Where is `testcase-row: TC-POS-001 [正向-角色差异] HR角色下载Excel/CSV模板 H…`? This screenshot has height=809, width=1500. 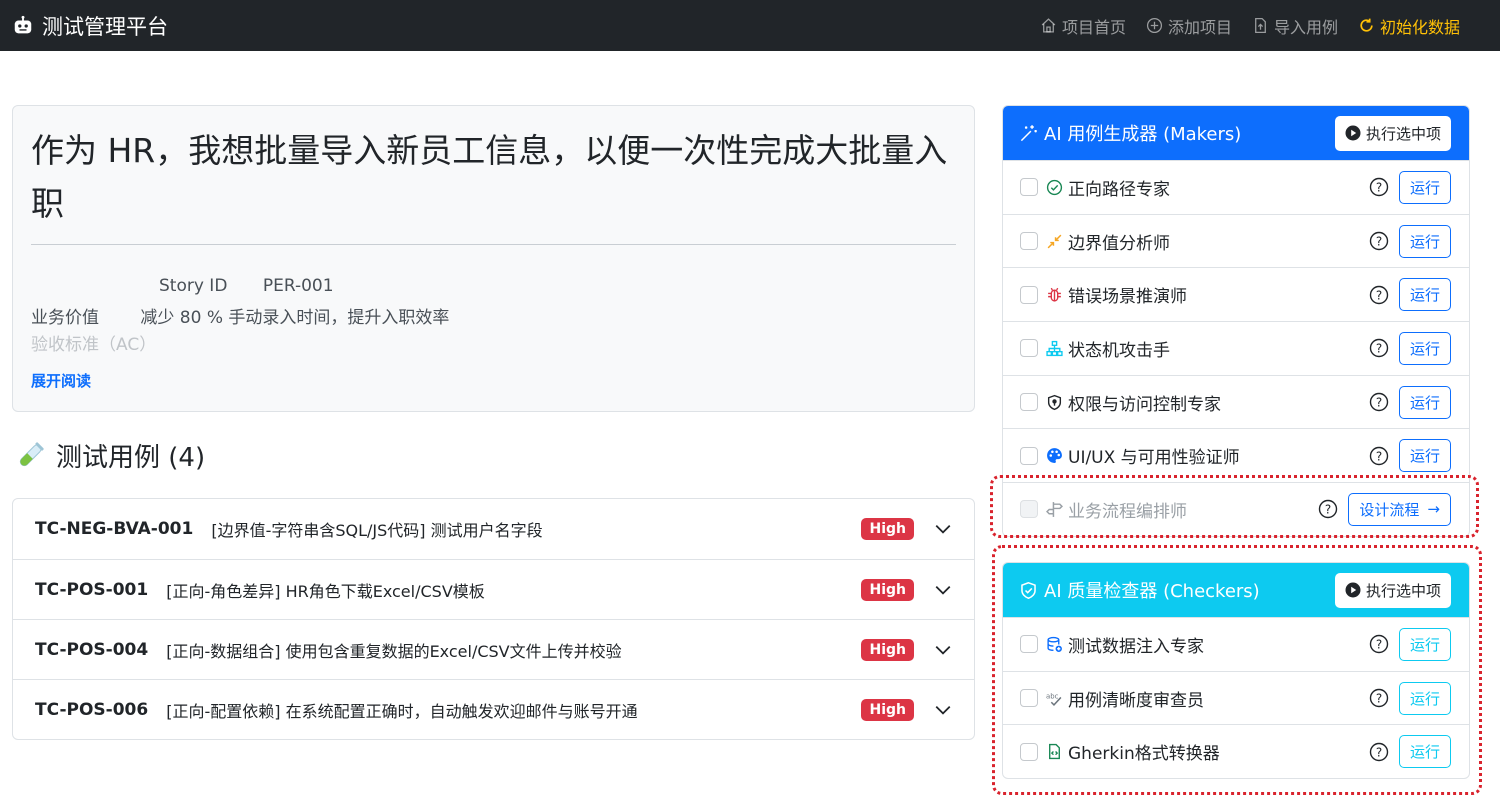 testcase-row: TC-POS-001 [正向-角色差异] HR角色下载Excel/CSV模板 H… is located at coordinates (493, 589).